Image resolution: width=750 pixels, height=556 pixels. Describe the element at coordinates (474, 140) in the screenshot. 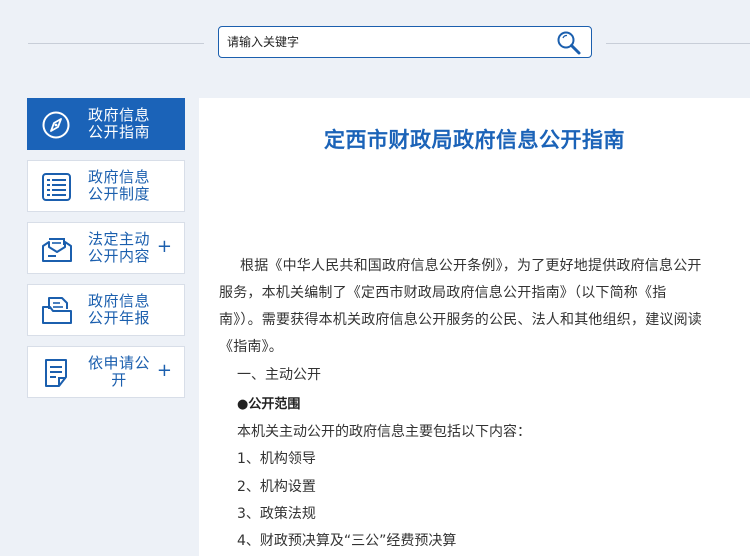

I see `page-title: 定西市财政局政府信息公开指南` at that location.